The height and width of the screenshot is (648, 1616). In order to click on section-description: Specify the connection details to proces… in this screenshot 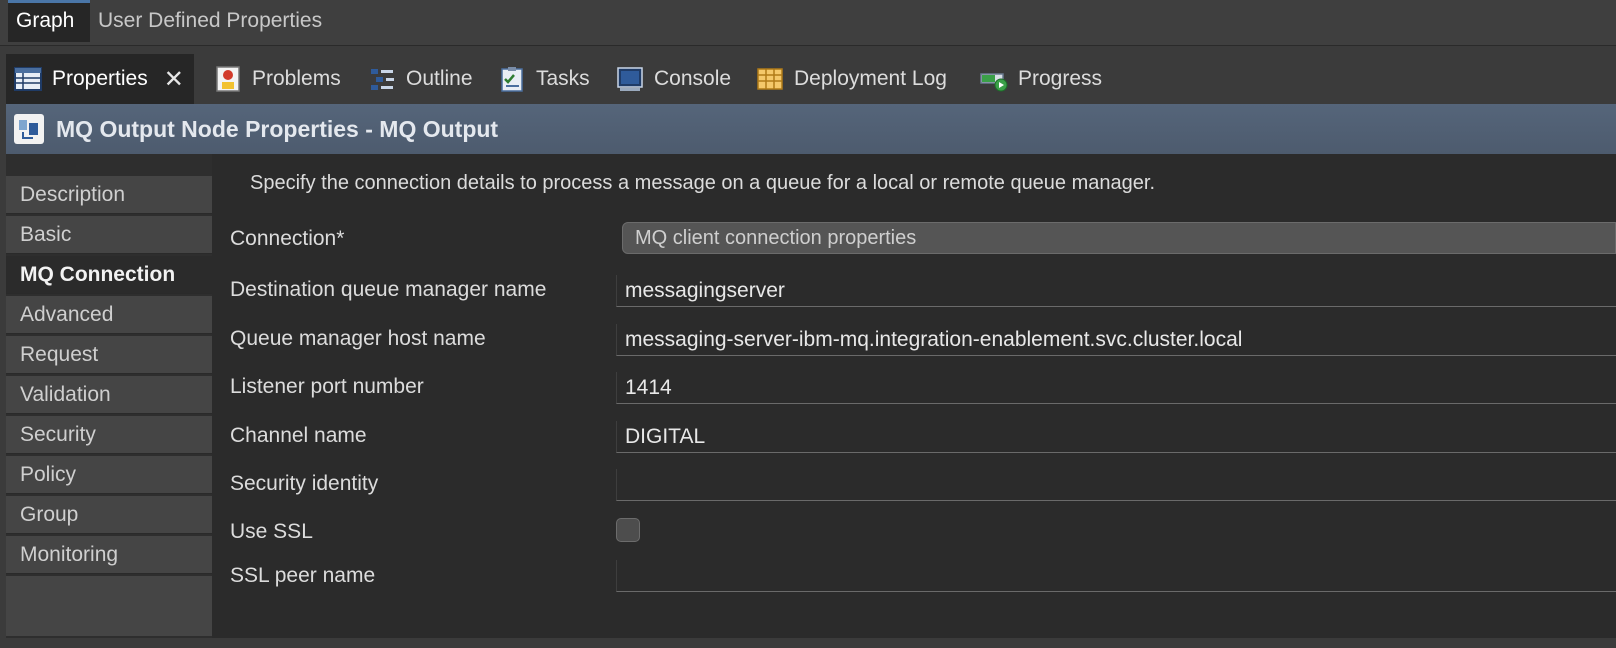, I will do `click(702, 183)`.